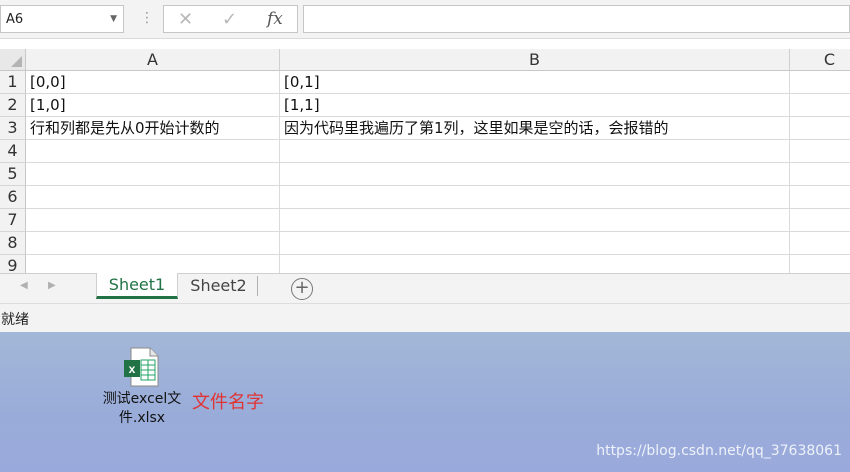 The image size is (850, 472). Describe the element at coordinates (147, 18) in the screenshot. I see `drag-handle-icon: ⋮` at that location.